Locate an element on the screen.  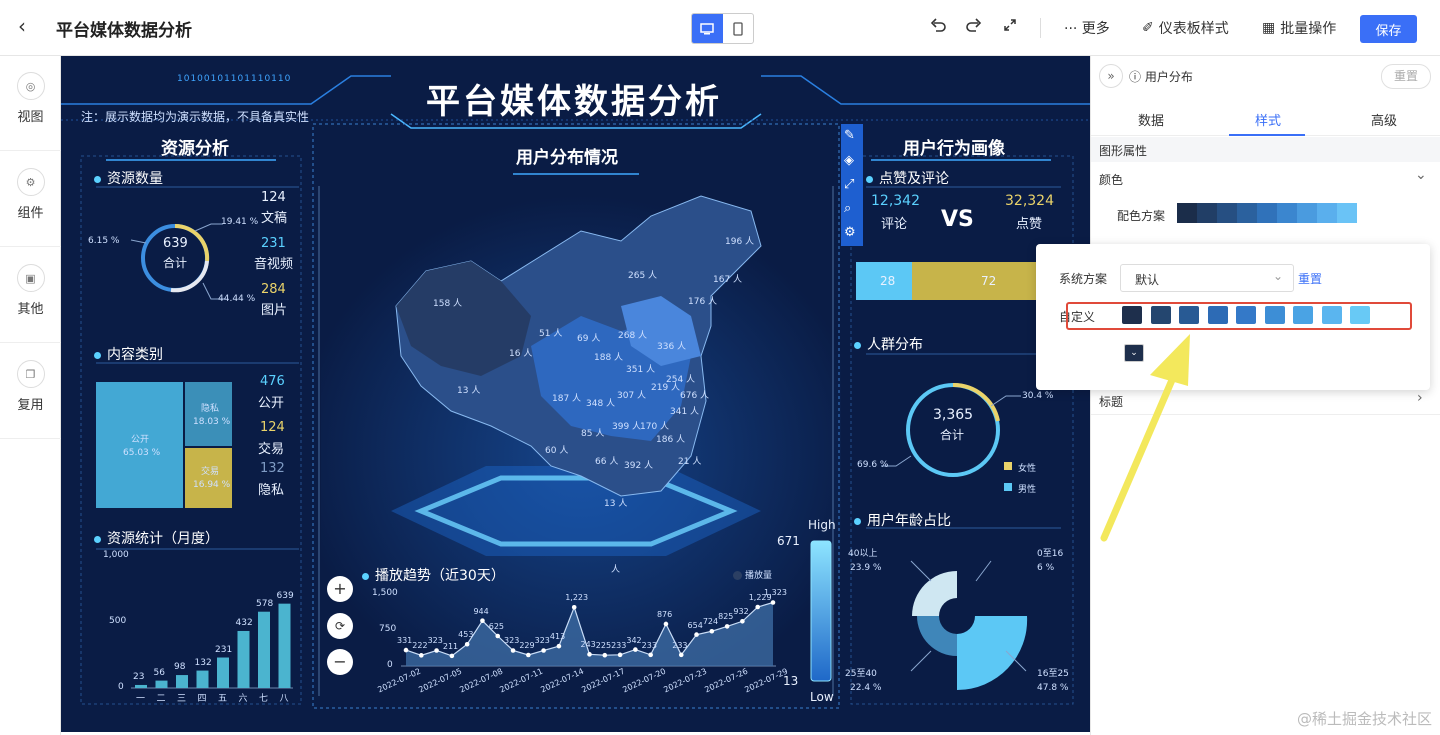
left-rail: ◎ 视图 ⚙ 组件 ▣ 其他 ❐ 复用 is located at coordinates (30, 395).